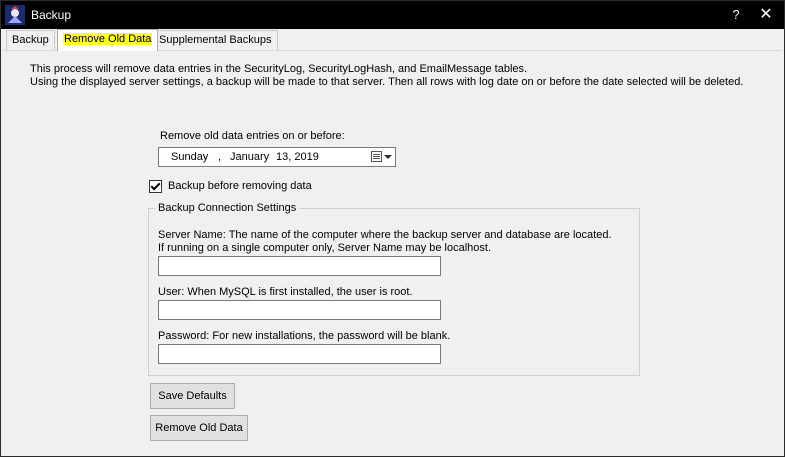 The width and height of the screenshot is (785, 457). I want to click on app-icon, so click(15, 15).